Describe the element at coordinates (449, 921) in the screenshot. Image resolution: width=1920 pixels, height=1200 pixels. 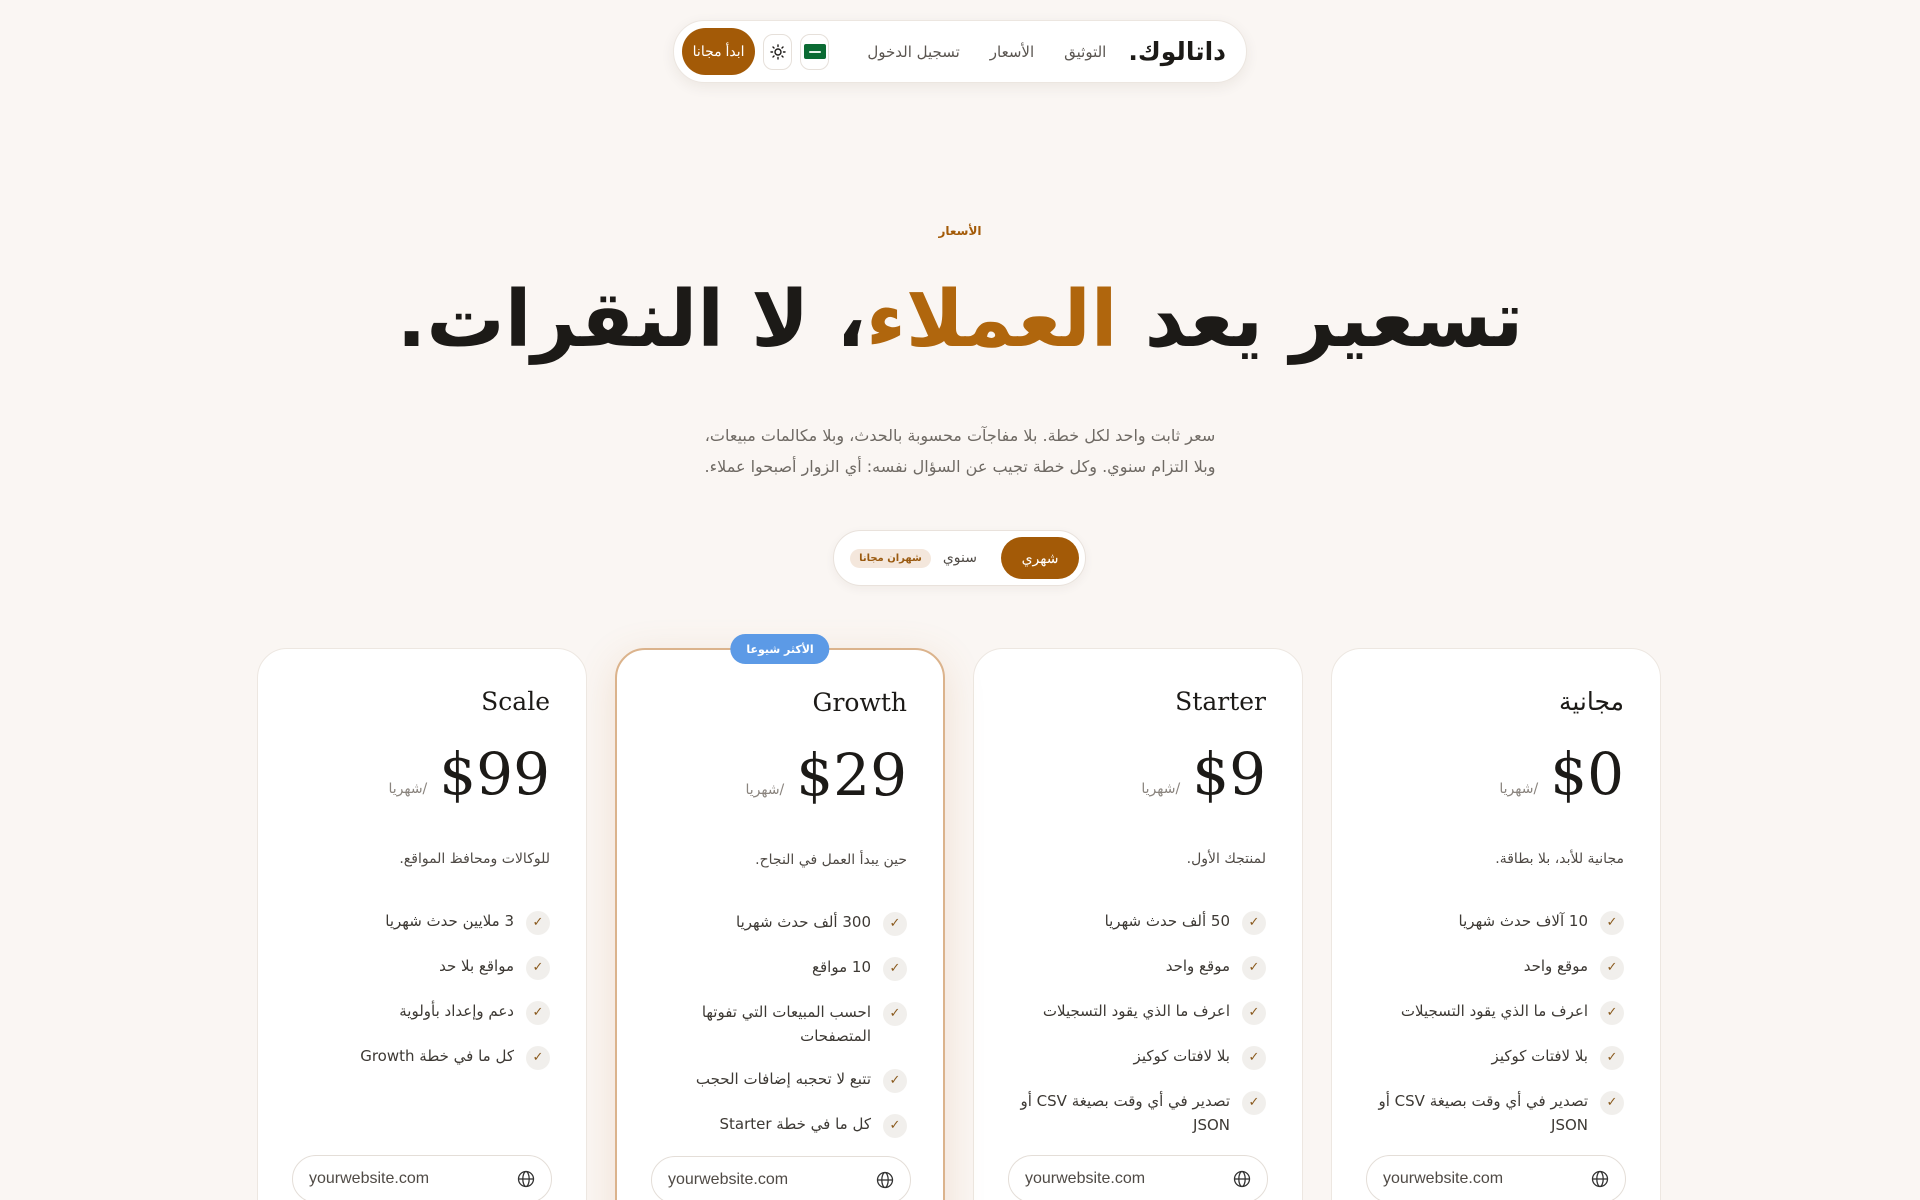
I see `feature-text: 3 ملايين حدث شهريا` at that location.